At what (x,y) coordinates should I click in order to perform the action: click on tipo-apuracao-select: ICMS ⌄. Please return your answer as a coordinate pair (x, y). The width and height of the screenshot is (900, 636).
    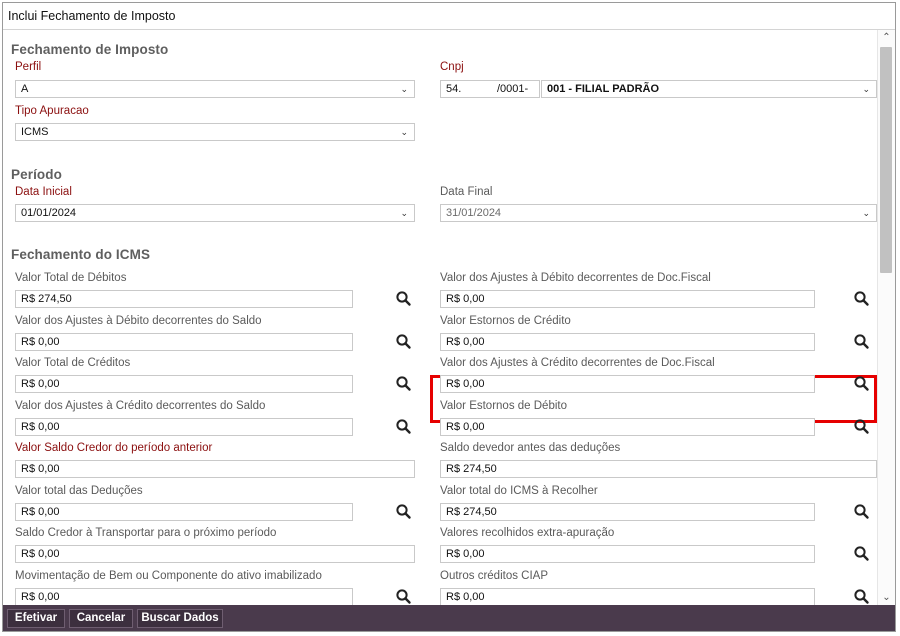
    Looking at the image, I should click on (215, 132).